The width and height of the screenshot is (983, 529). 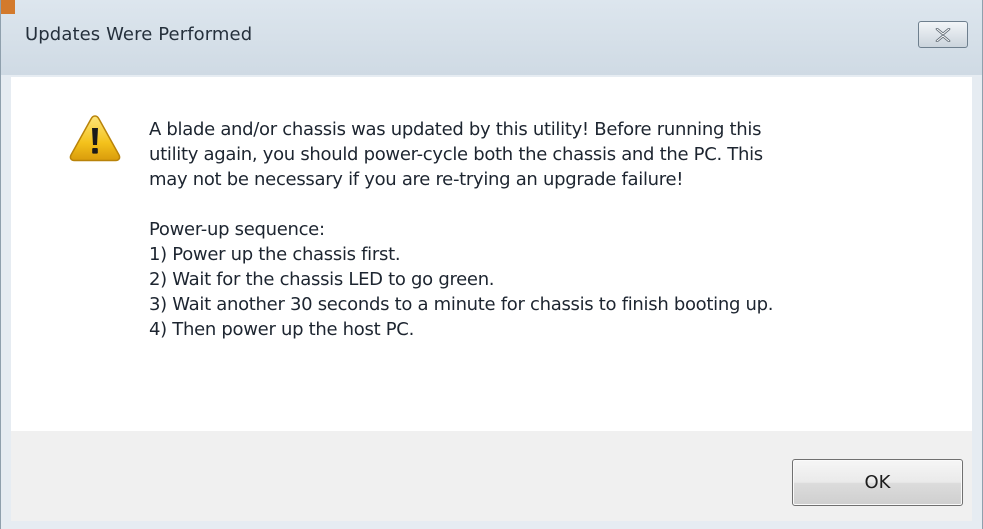 I want to click on sequence-heading: Power-up sequence:, so click(x=237, y=229).